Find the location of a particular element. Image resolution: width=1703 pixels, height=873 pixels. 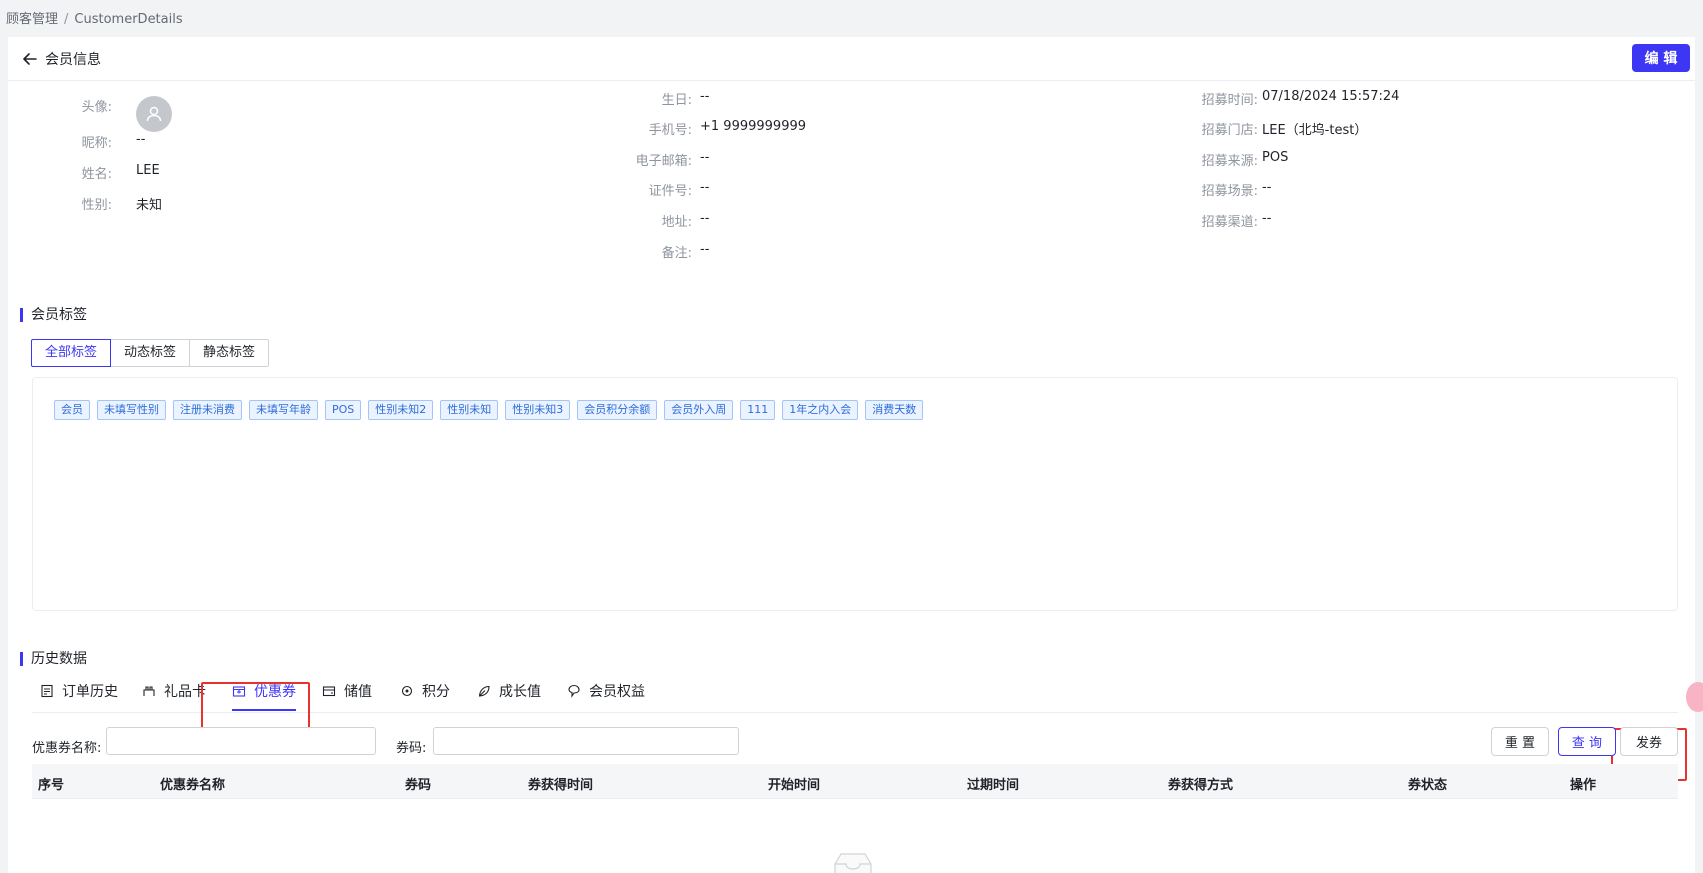

address-value: -- is located at coordinates (705, 218).